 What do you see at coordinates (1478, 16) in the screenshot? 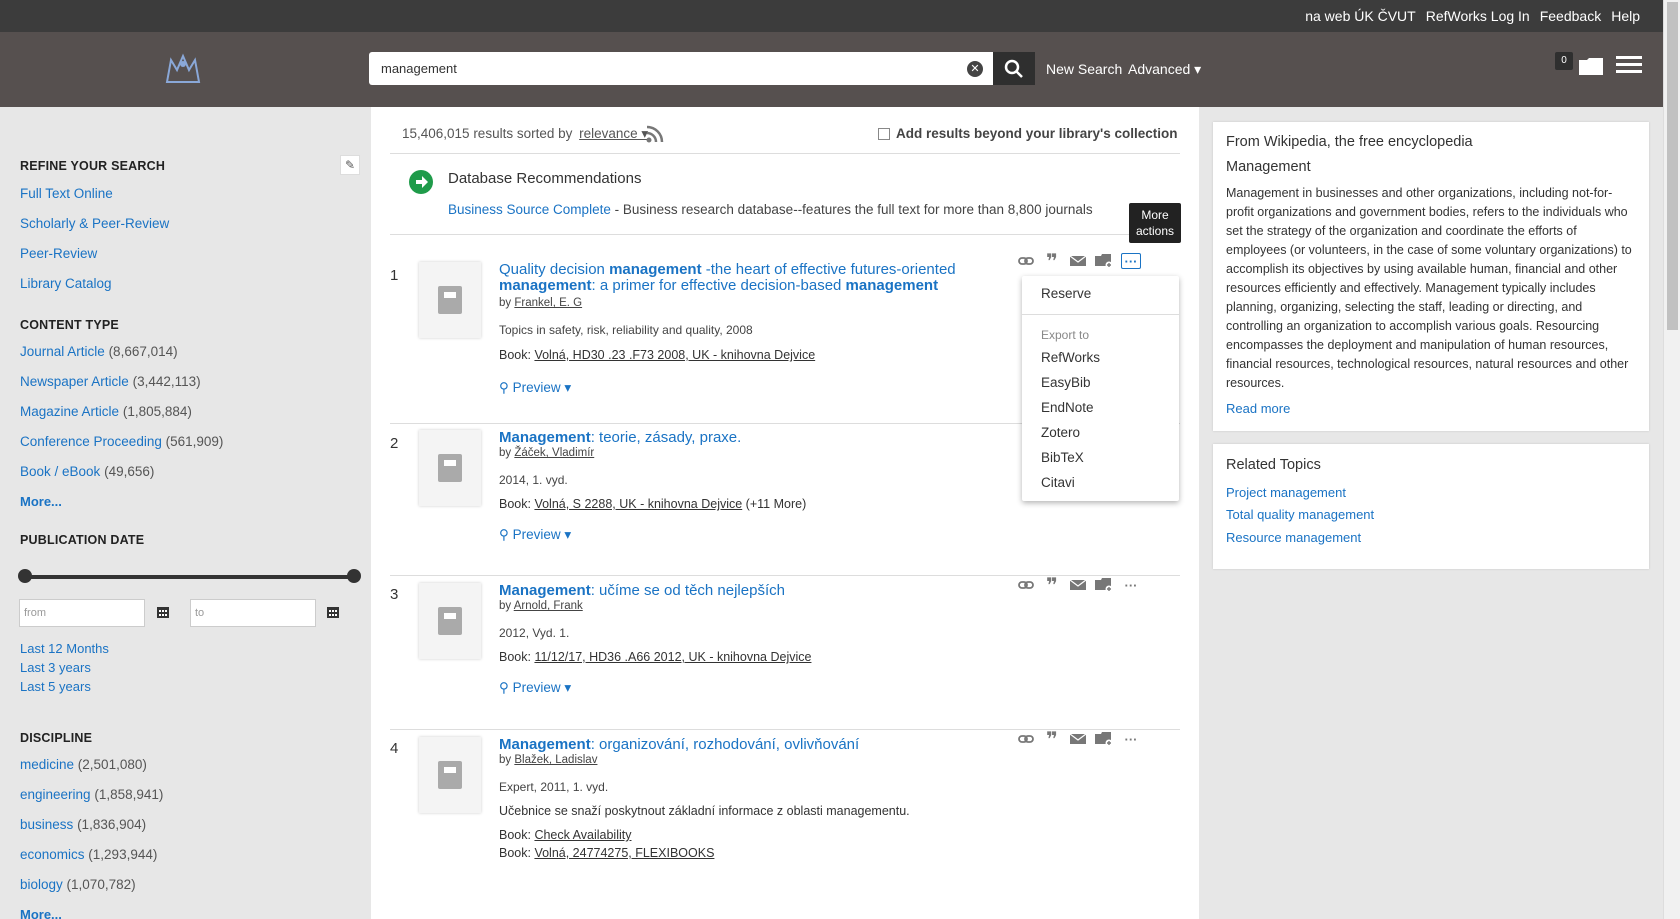
I see `link-refworks-login: RefWorks Log In` at bounding box center [1478, 16].